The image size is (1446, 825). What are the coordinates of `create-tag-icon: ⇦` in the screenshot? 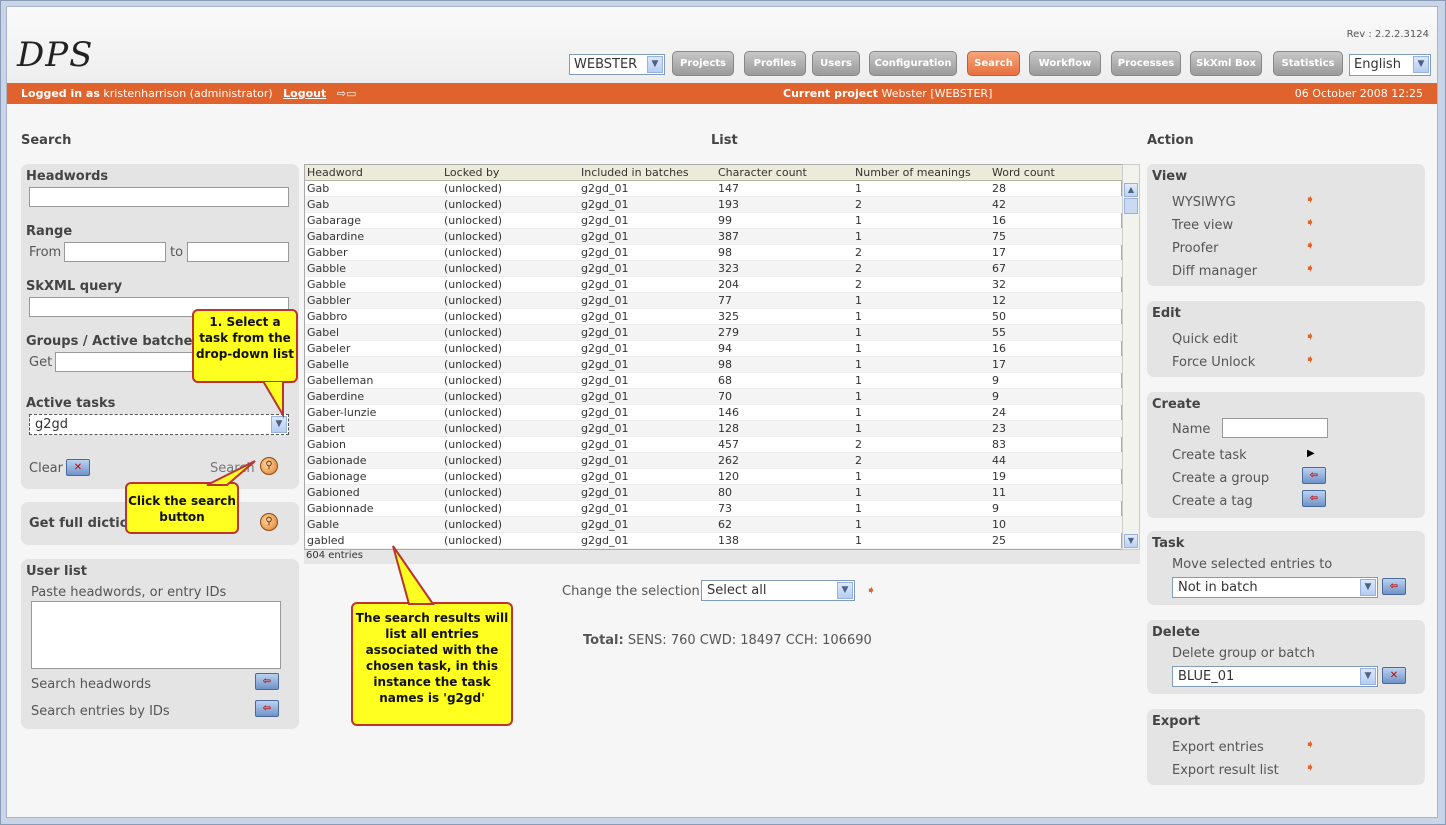 It's located at (1314, 498).